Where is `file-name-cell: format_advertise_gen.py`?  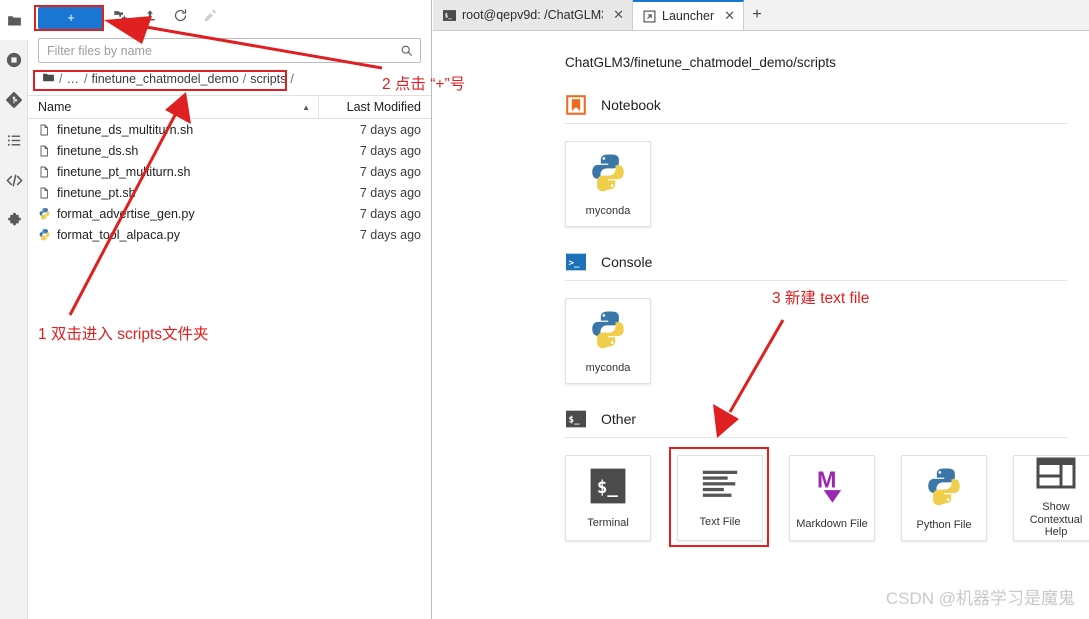 file-name-cell: format_advertise_gen.py is located at coordinates (173, 214).